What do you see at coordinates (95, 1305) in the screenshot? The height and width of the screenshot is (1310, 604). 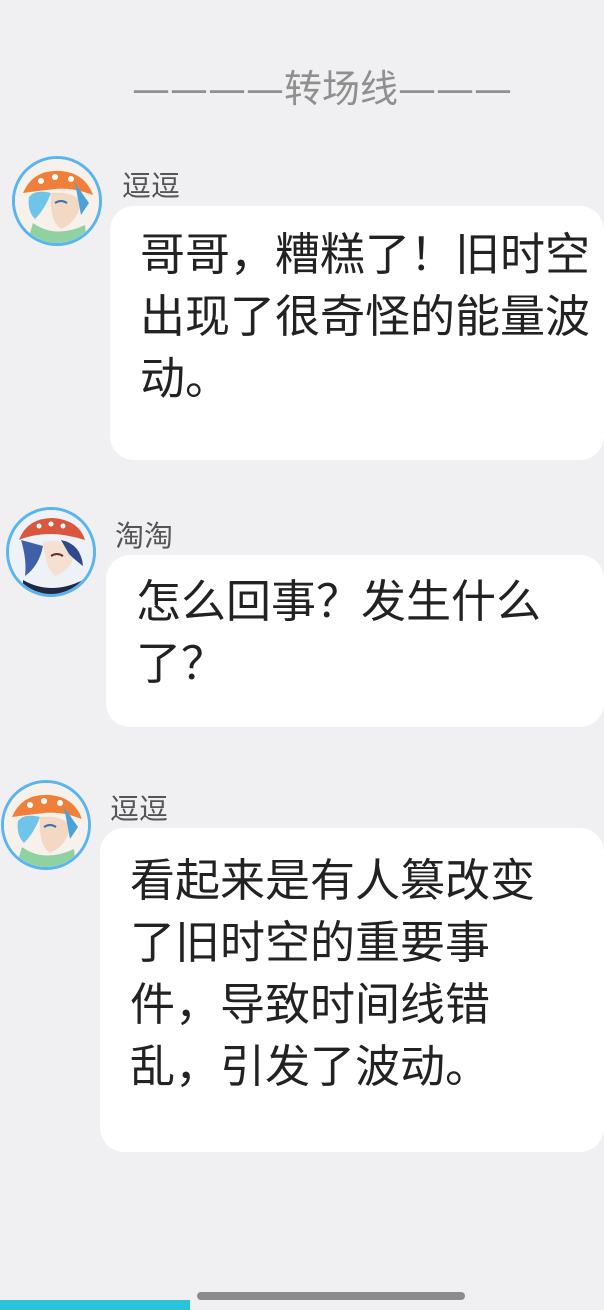 I see `corner-strip` at bounding box center [95, 1305].